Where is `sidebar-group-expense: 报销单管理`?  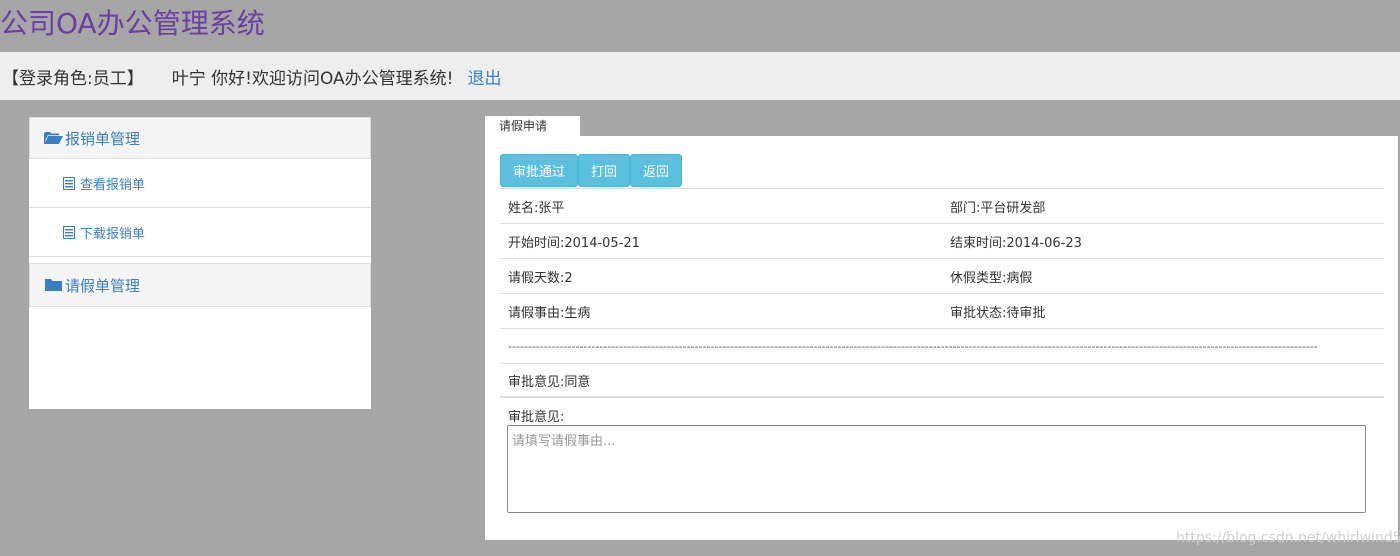 sidebar-group-expense: 报销单管理 is located at coordinates (200, 138).